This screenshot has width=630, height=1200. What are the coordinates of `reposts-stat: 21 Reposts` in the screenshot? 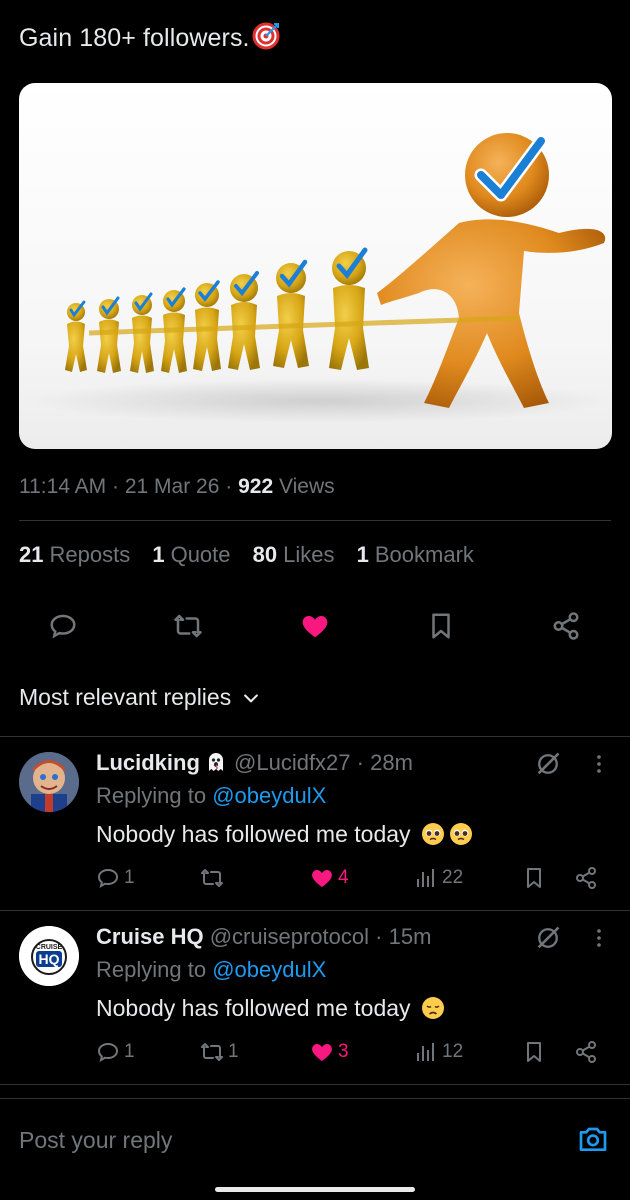 It's located at (74, 554).